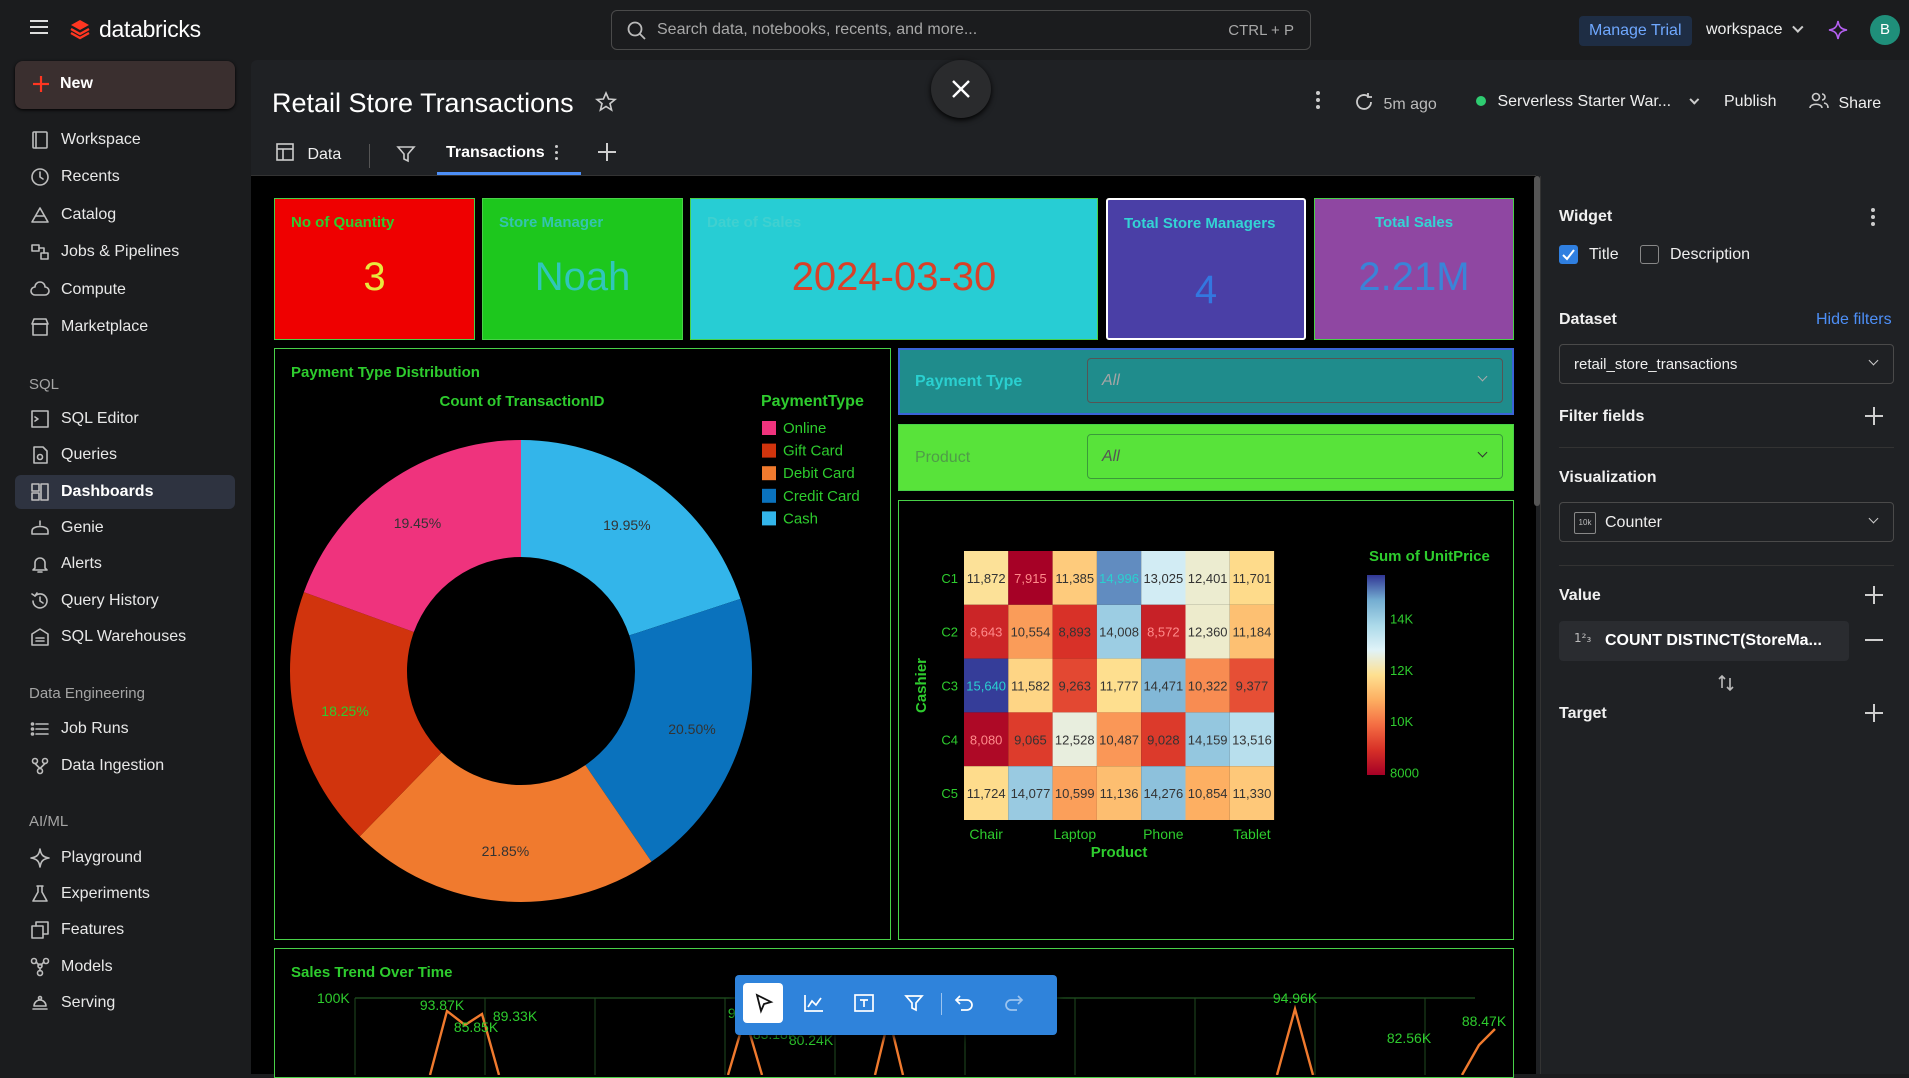  Describe the element at coordinates (964, 1005) in the screenshot. I see `undo-icon` at that location.